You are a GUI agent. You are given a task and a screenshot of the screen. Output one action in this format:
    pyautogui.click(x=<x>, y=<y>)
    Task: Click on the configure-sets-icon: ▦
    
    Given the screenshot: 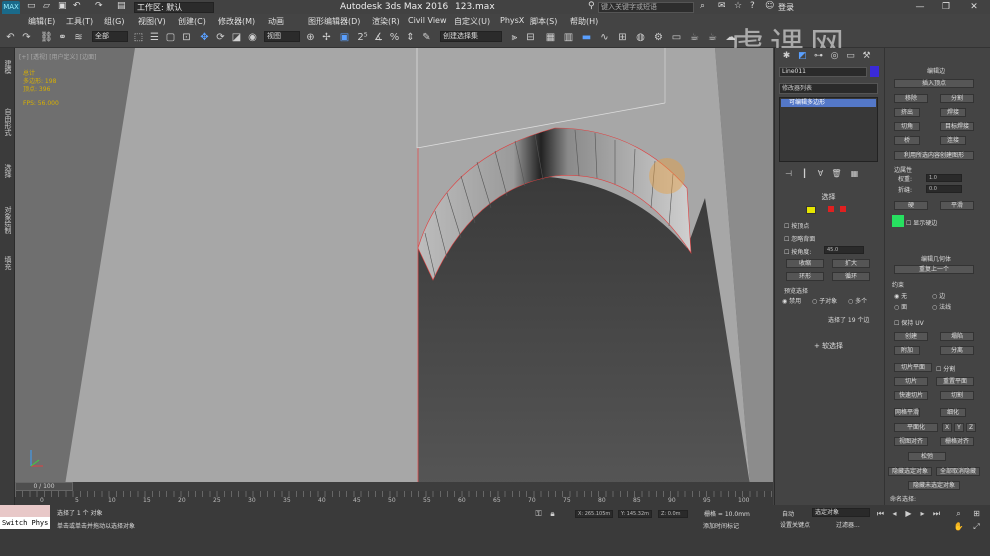 What is the action you would take?
    pyautogui.click(x=854, y=173)
    